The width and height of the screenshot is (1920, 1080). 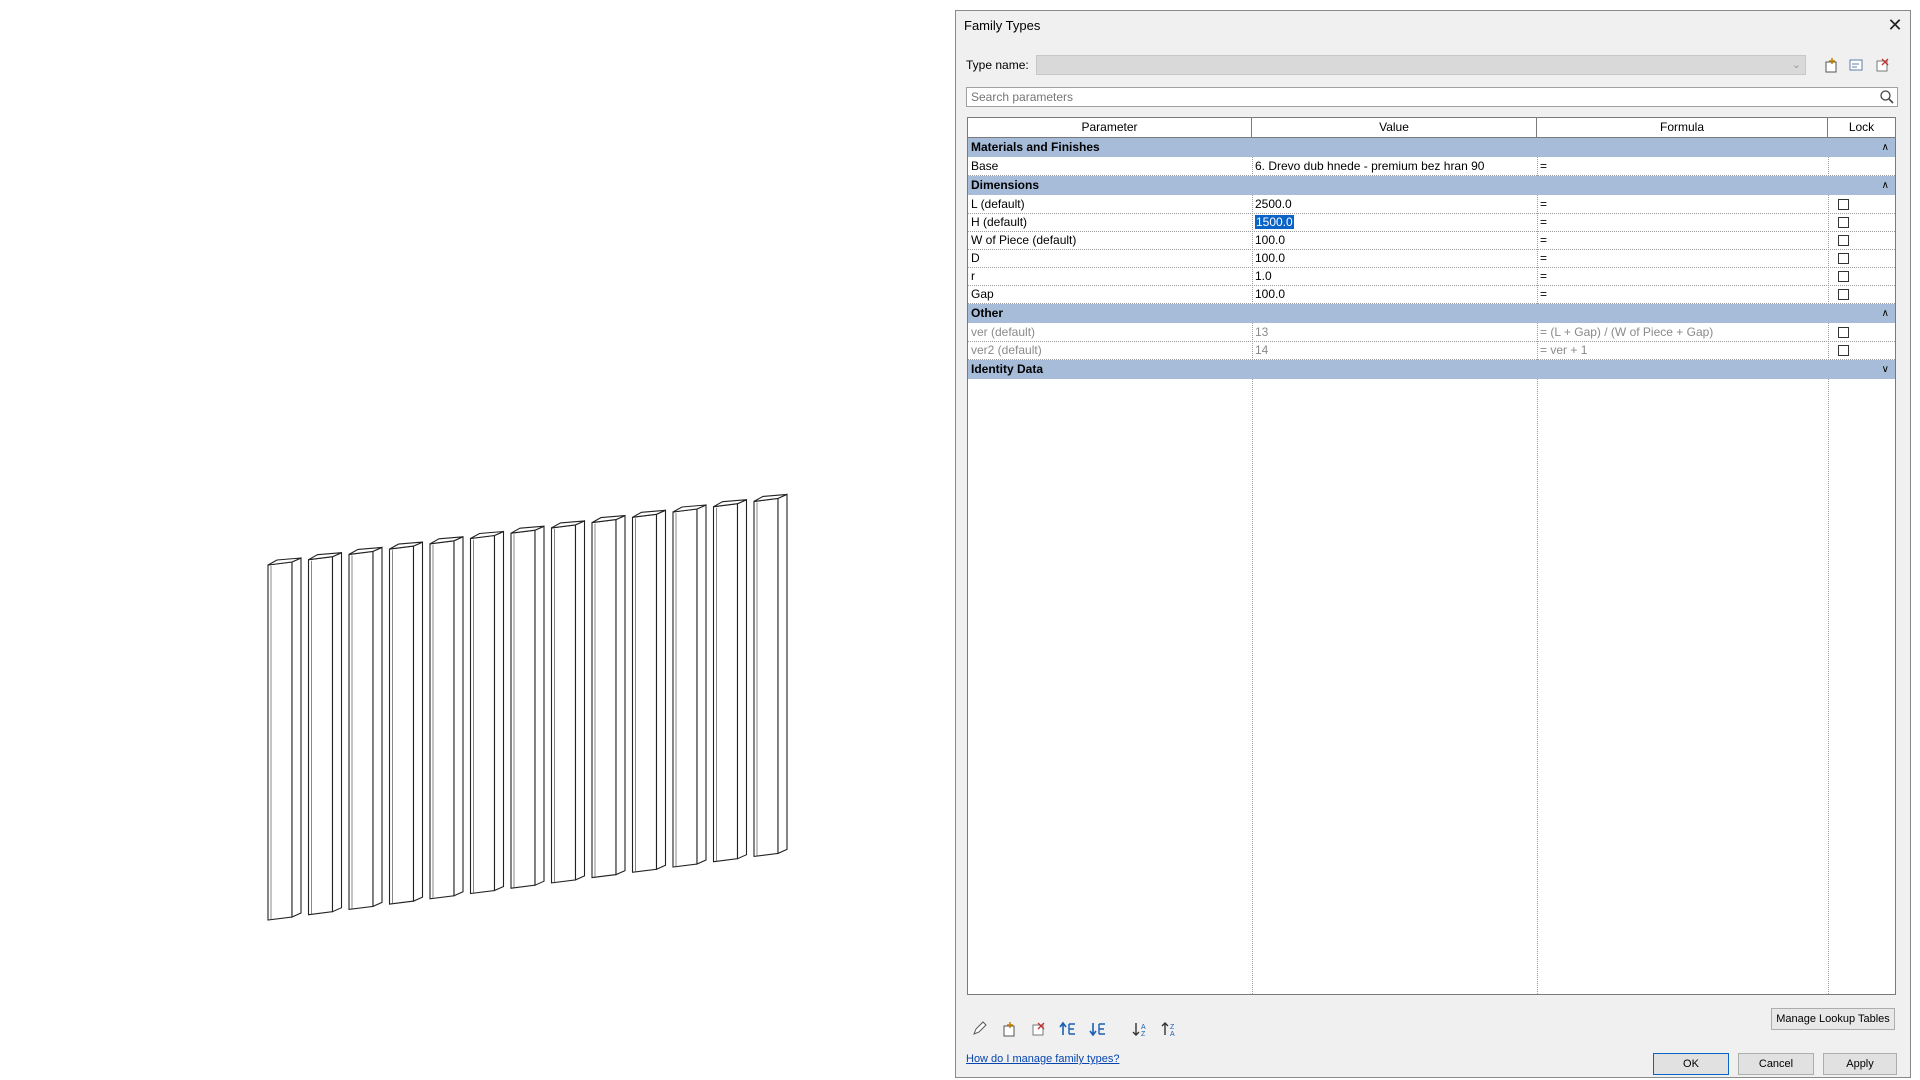 I want to click on sort-ascending-icon: AZ, so click(x=1141, y=1029).